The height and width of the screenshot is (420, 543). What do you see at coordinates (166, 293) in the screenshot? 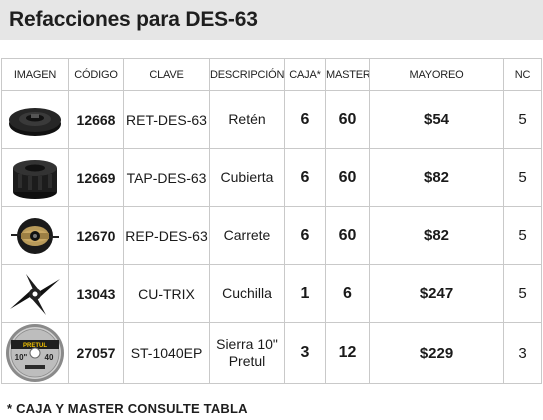
I see `clave-cell: CU-TRIX` at bounding box center [166, 293].